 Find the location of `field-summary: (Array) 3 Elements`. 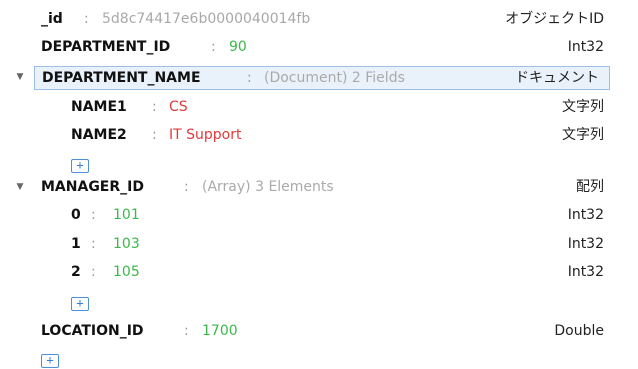

field-summary: (Array) 3 Elements is located at coordinates (268, 187).